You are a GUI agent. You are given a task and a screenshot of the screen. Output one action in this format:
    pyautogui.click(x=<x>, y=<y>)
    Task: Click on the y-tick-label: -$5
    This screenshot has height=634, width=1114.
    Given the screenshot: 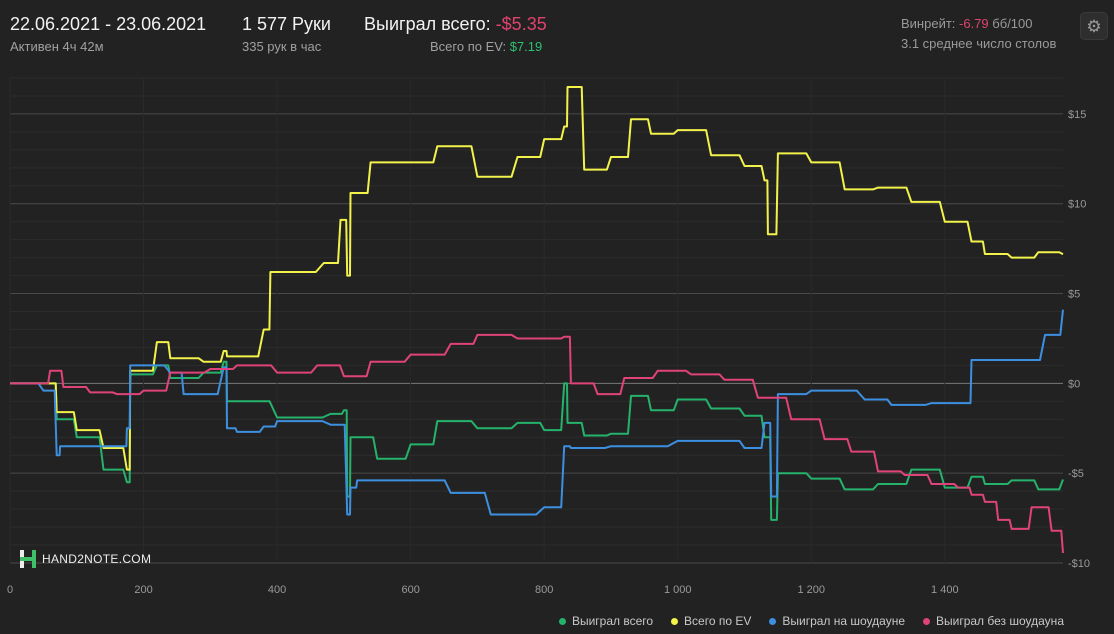 What is the action you would take?
    pyautogui.click(x=1076, y=474)
    